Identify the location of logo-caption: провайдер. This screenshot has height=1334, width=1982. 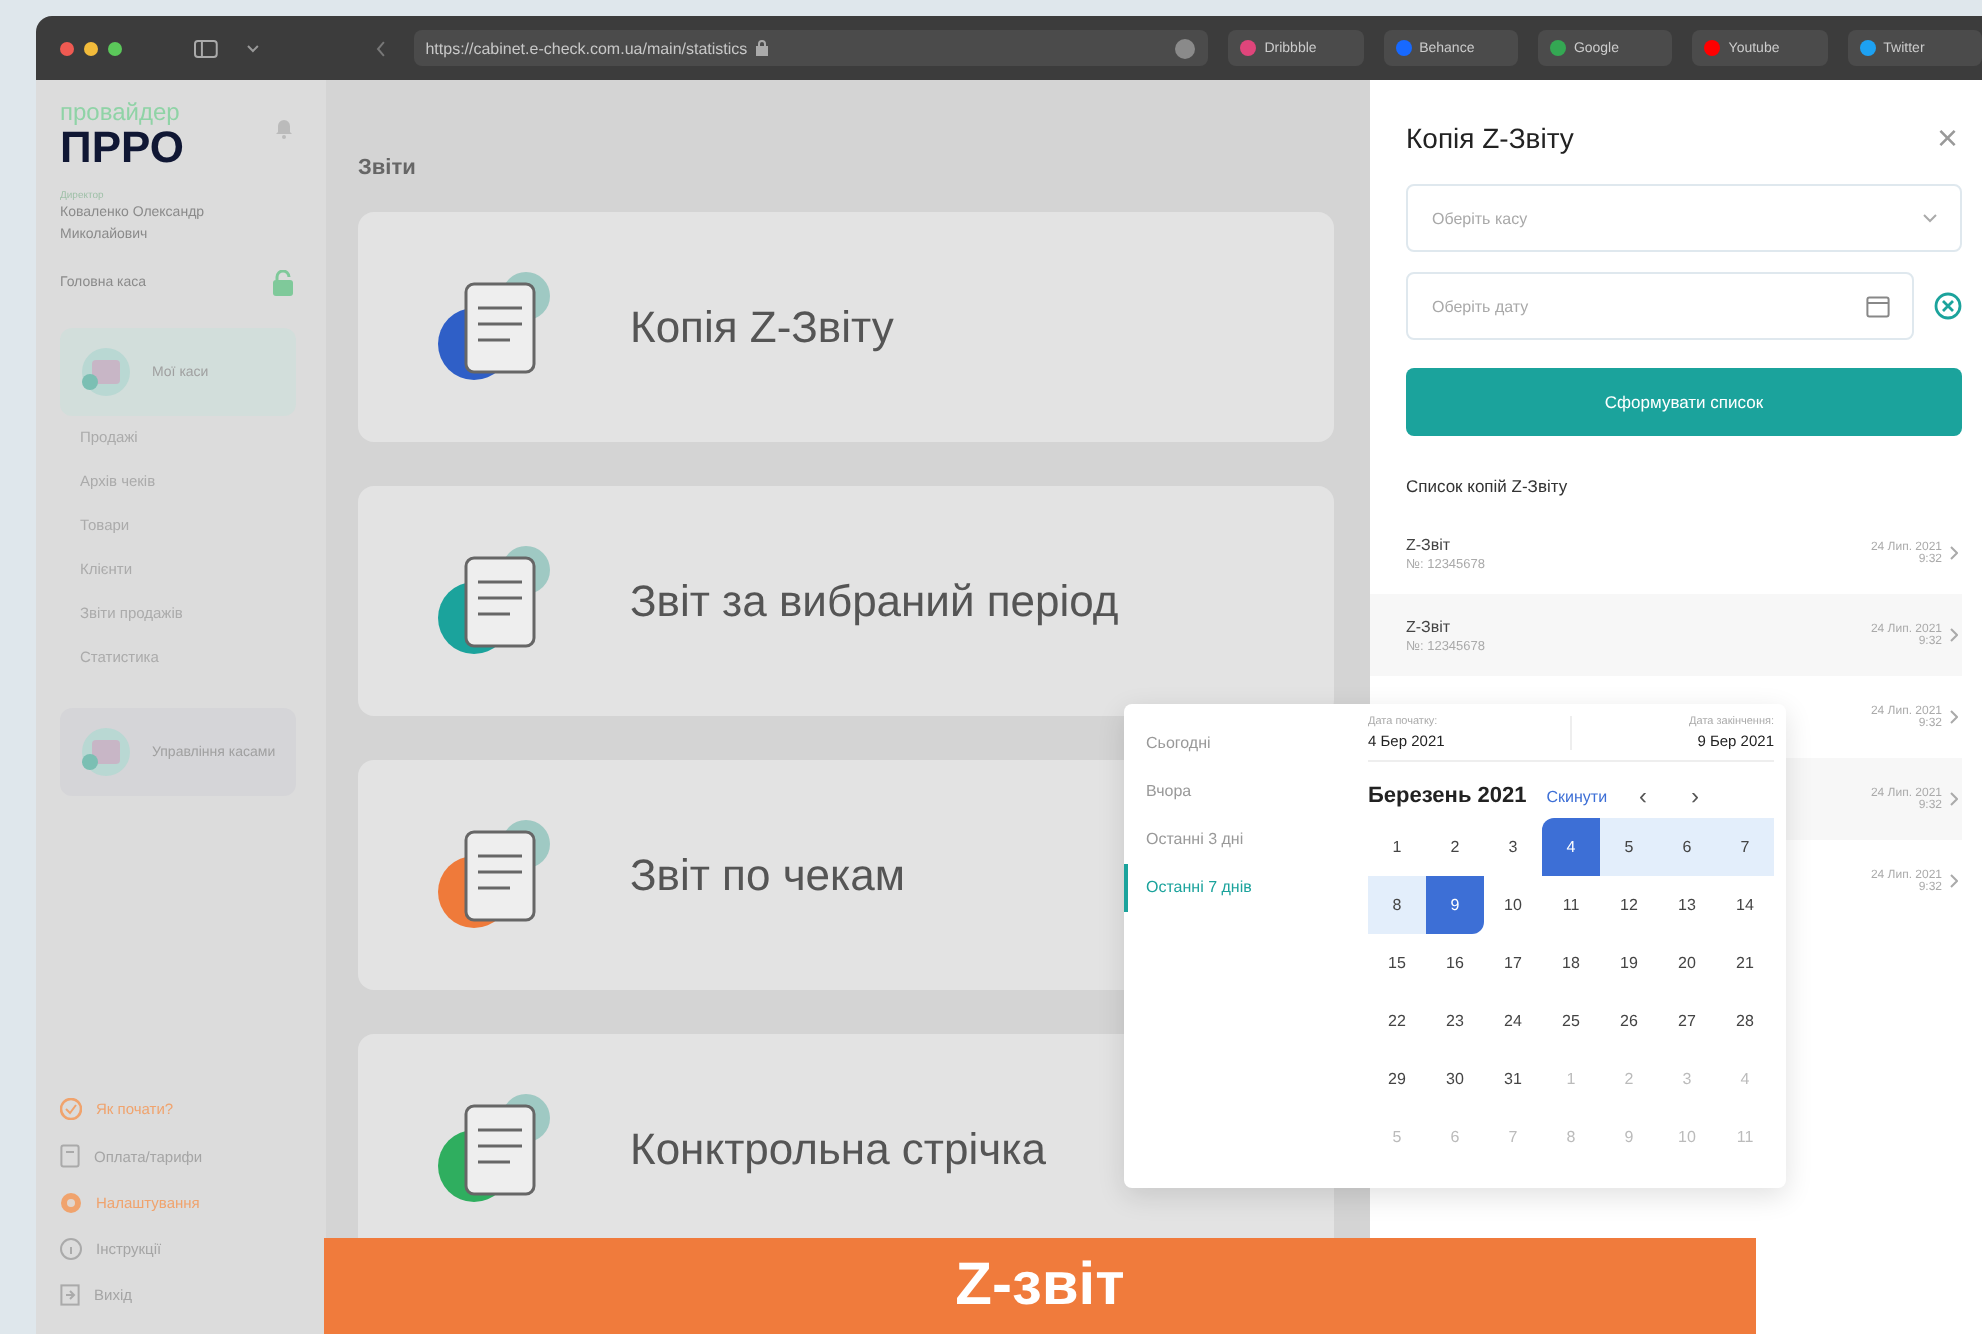
(121, 113).